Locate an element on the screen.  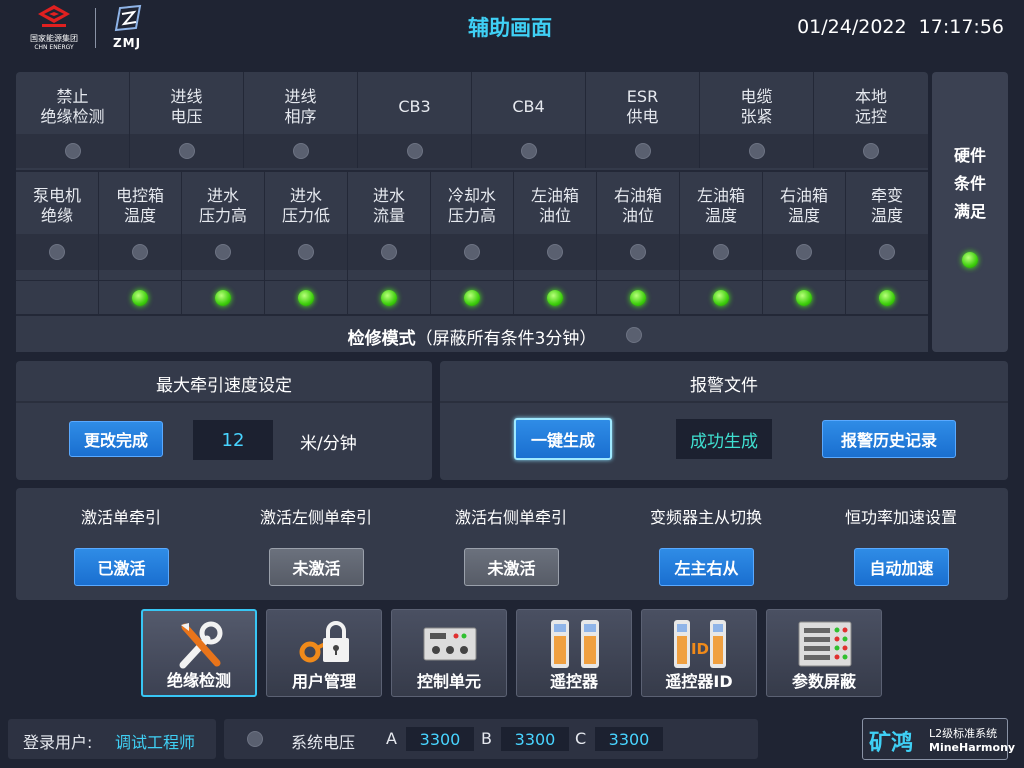
phase-a-label: A is located at coordinates (391, 738).